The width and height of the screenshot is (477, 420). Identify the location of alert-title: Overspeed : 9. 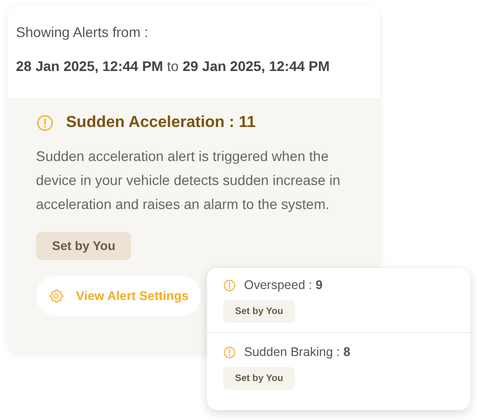
(283, 285).